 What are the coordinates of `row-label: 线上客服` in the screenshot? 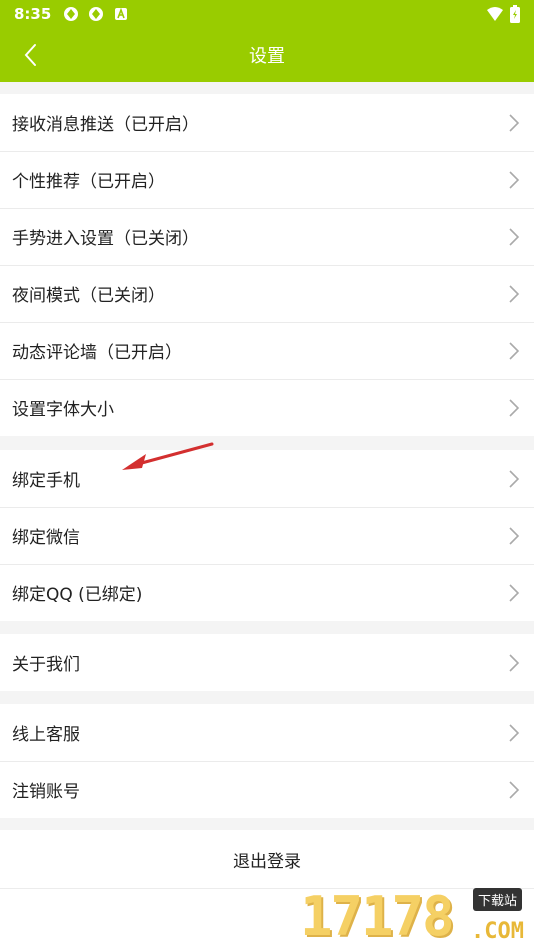 It's located at (46, 735).